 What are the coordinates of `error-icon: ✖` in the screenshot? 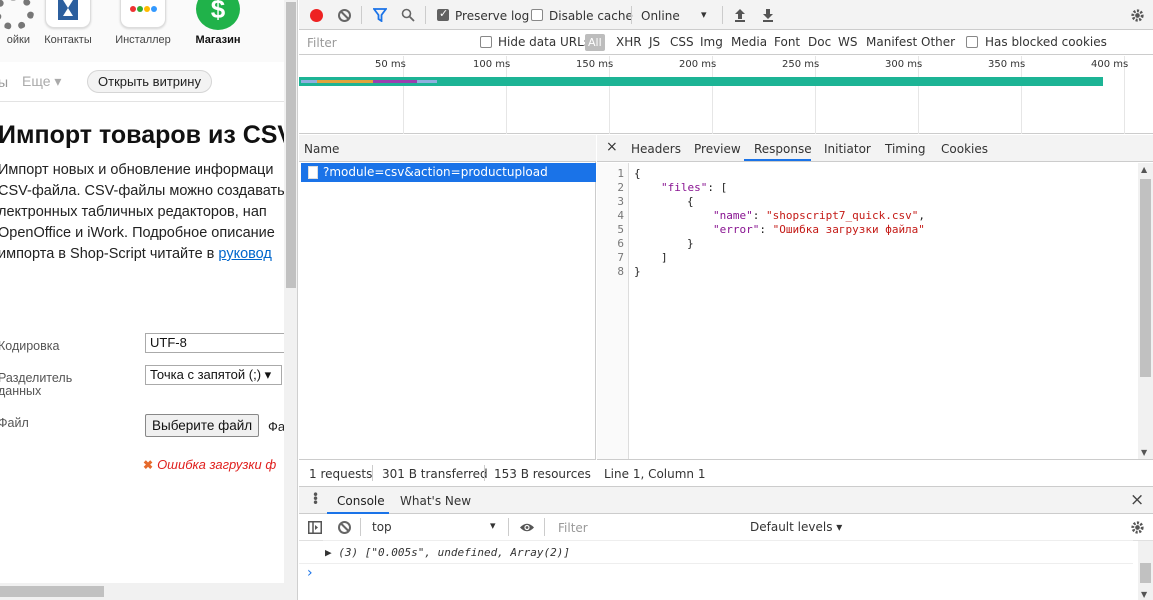 It's located at (148, 465).